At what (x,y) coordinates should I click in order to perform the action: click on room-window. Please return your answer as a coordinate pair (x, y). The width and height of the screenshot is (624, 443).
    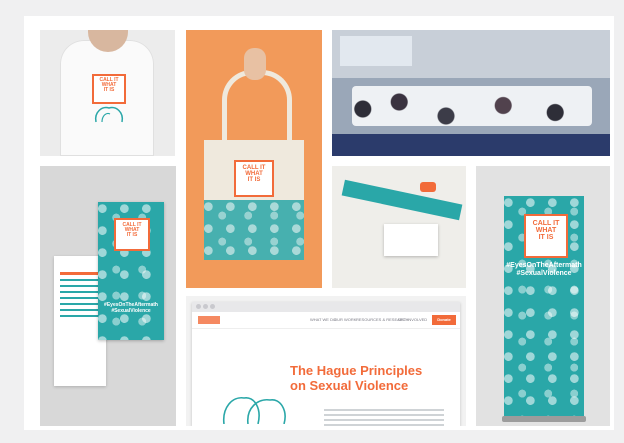
    Looking at the image, I should click on (376, 51).